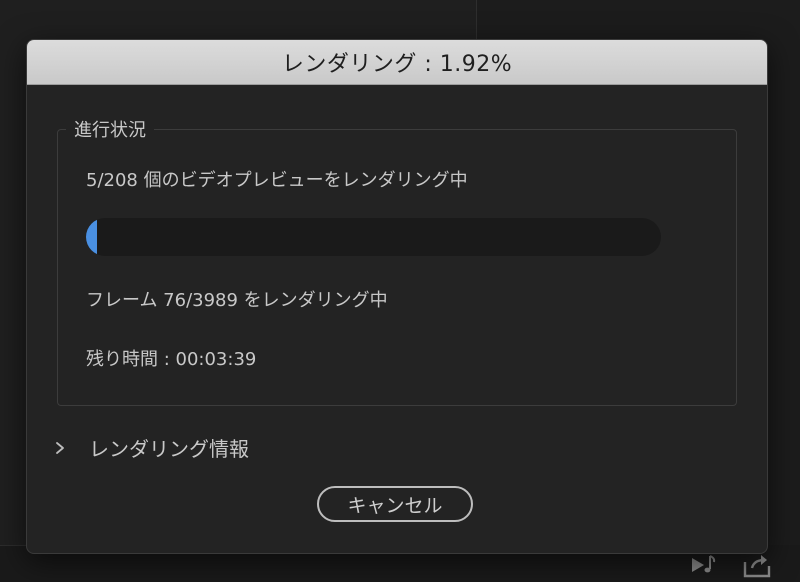  I want to click on cancel-button: キャンセル, so click(395, 504).